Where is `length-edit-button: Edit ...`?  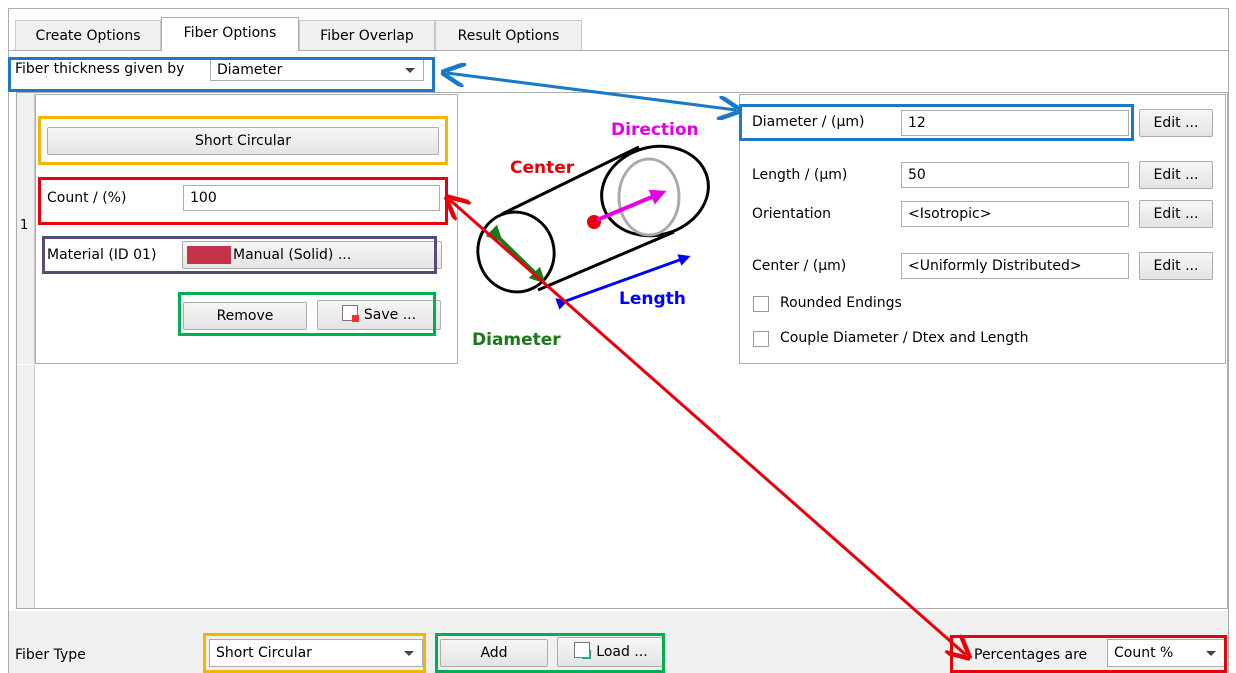
length-edit-button: Edit ... is located at coordinates (1176, 175).